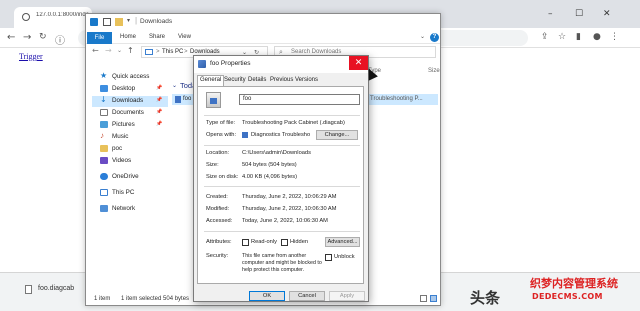 The height and width of the screenshot is (311, 640). I want to click on cancel-button: Cancel, so click(307, 296).